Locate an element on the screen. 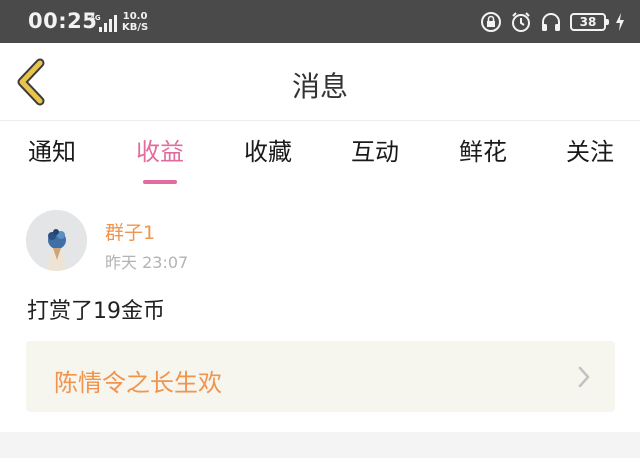 The width and height of the screenshot is (640, 458). avatar is located at coordinates (56, 240).